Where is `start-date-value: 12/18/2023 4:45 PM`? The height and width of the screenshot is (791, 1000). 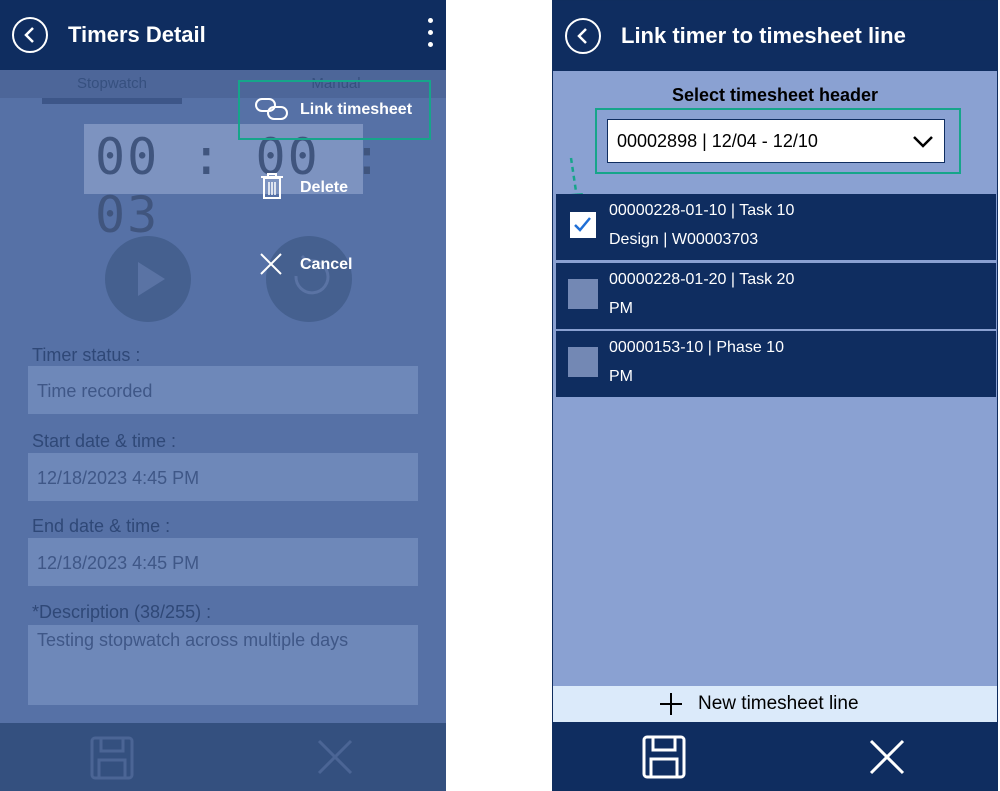
start-date-value: 12/18/2023 4:45 PM is located at coordinates (118, 478).